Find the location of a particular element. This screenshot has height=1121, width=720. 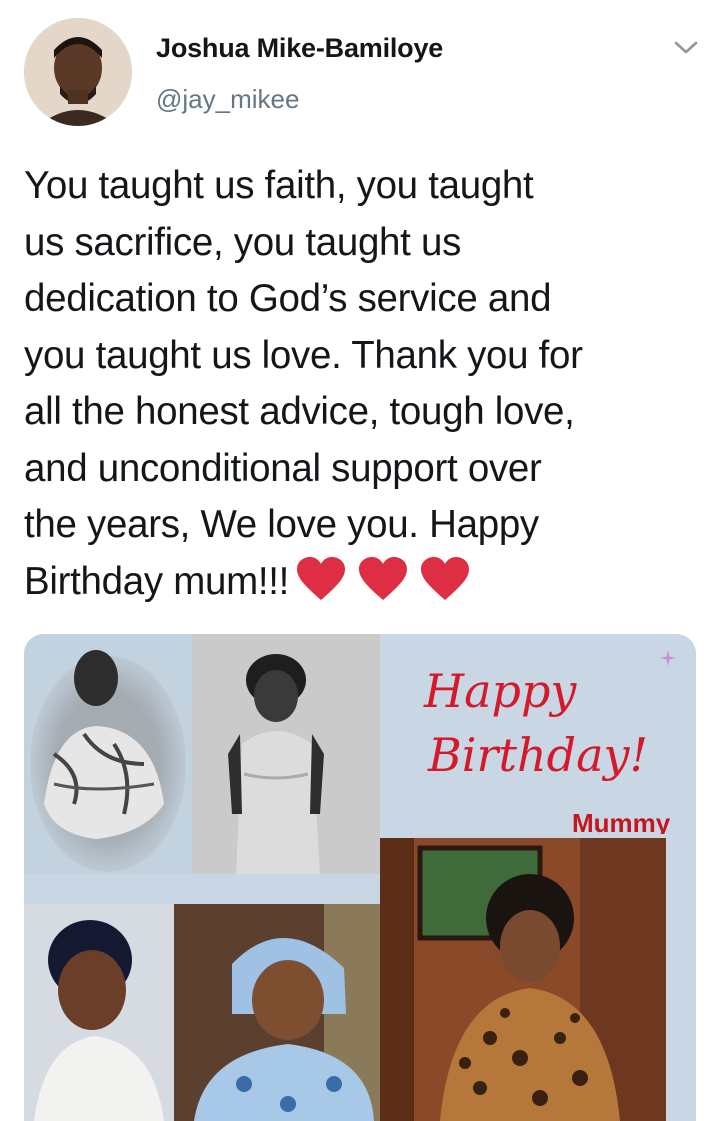

photo-young-woman is located at coordinates (286, 754).